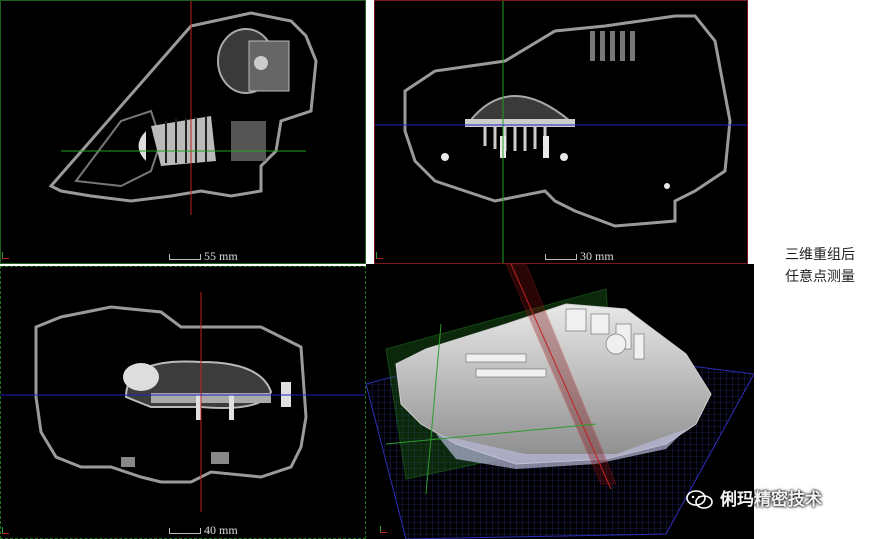  Describe the element at coordinates (820, 277) in the screenshot. I see `caption-line-2: 任意点测量` at that location.